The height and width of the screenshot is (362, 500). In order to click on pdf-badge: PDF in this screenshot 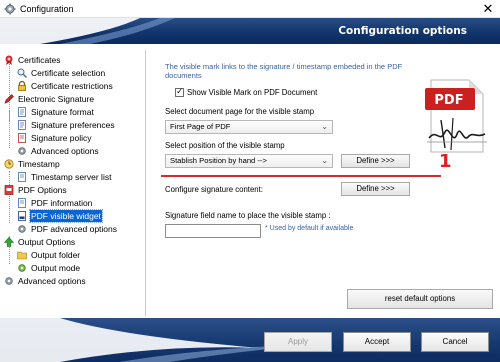, I will do `click(448, 100)`.